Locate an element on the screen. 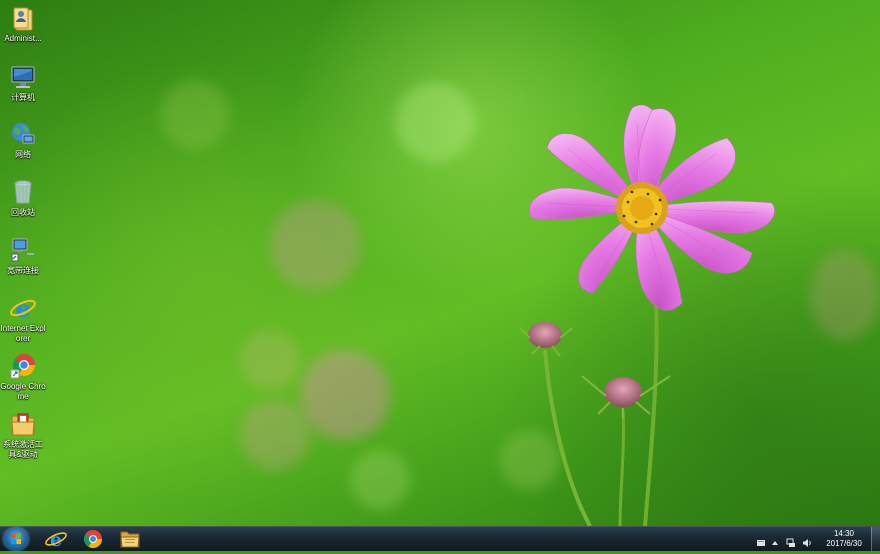  clock-time: 14:30 is located at coordinates (844, 533).